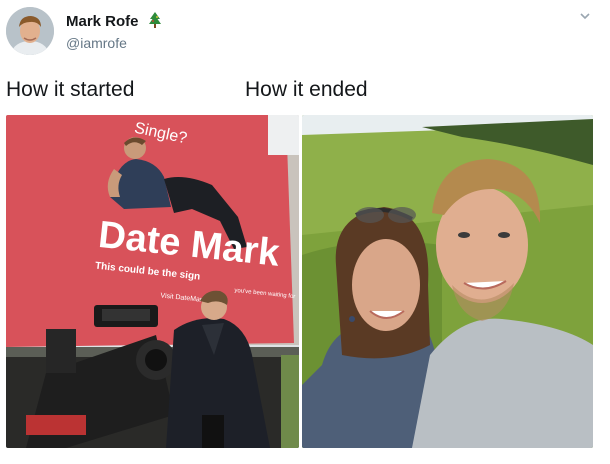 Image resolution: width=610 pixels, height=464 pixels. Describe the element at coordinates (155, 20) in the screenshot. I see `tree-emoji-icon` at that location.